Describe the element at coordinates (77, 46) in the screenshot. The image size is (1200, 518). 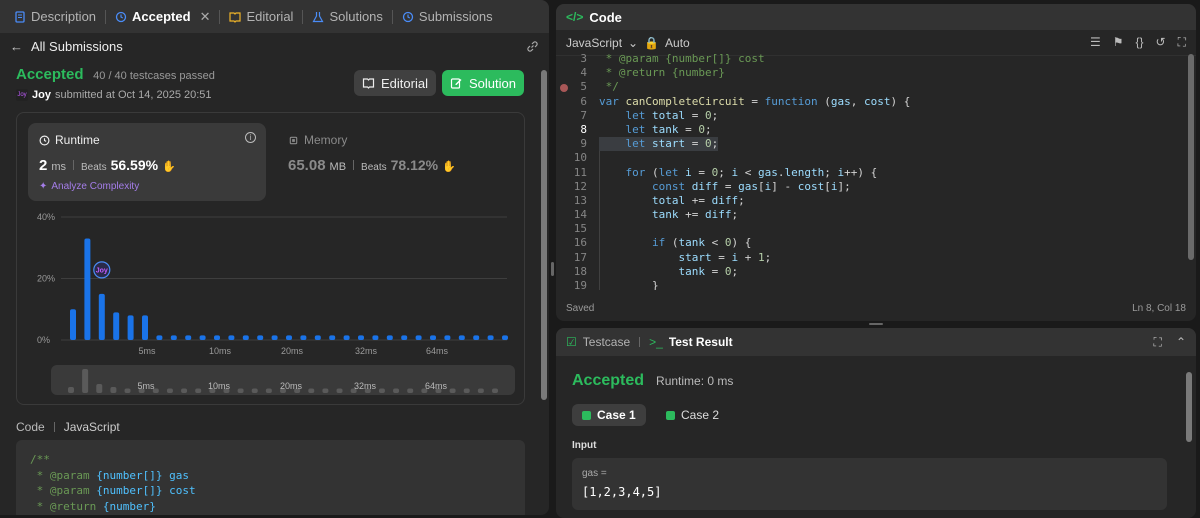
I see `all-submissions-link: All Submissions` at that location.